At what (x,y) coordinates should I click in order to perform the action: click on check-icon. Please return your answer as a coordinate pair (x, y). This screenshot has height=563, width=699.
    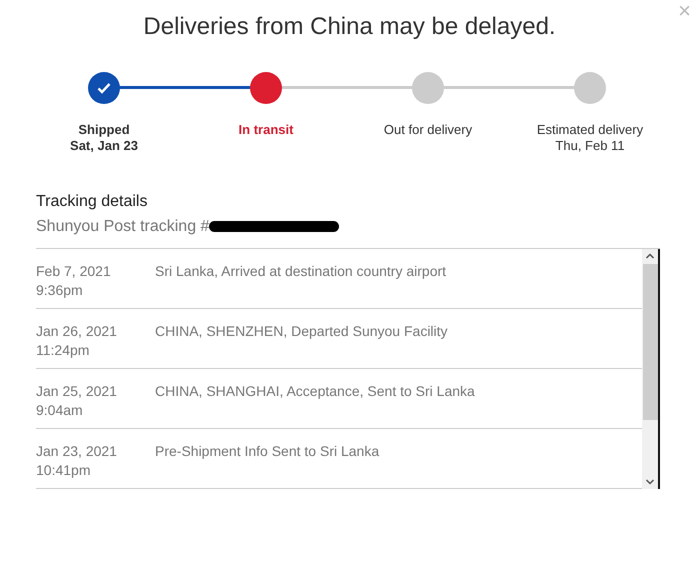
    Looking at the image, I should click on (104, 88).